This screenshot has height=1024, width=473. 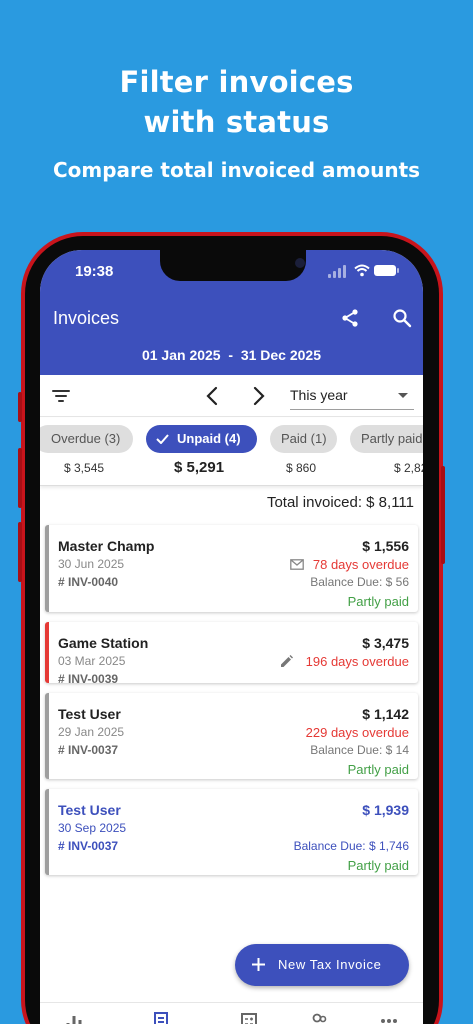 I want to click on invoice-amount: $ 3,475, so click(x=385, y=643).